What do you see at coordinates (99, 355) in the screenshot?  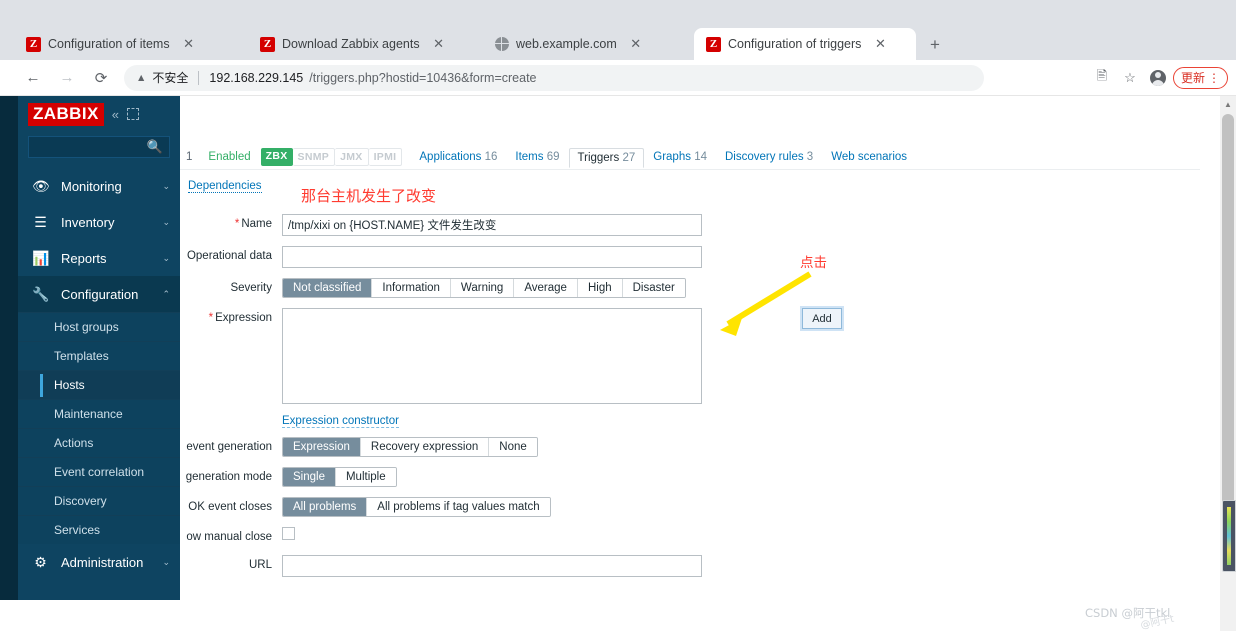 I see `sidebar-item-templates: Templates` at bounding box center [99, 355].